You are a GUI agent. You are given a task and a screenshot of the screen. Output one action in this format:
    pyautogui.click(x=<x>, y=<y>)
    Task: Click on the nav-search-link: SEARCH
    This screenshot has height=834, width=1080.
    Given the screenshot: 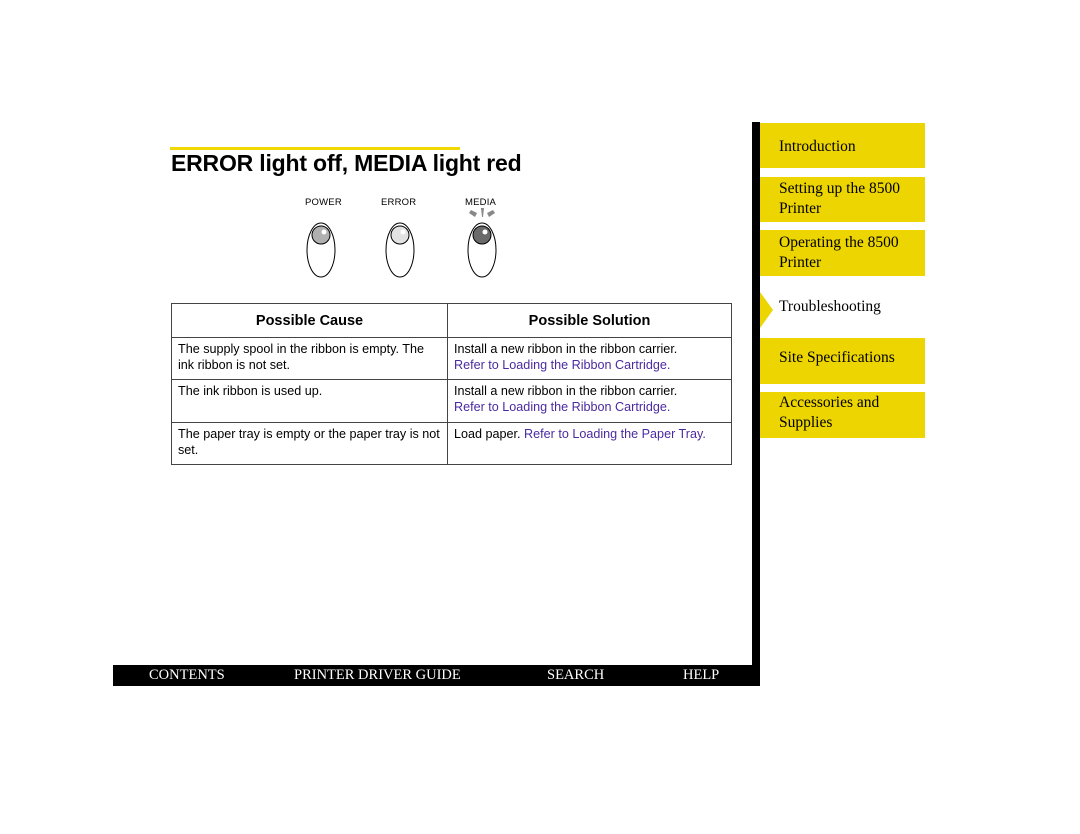 What is the action you would take?
    pyautogui.click(x=575, y=675)
    